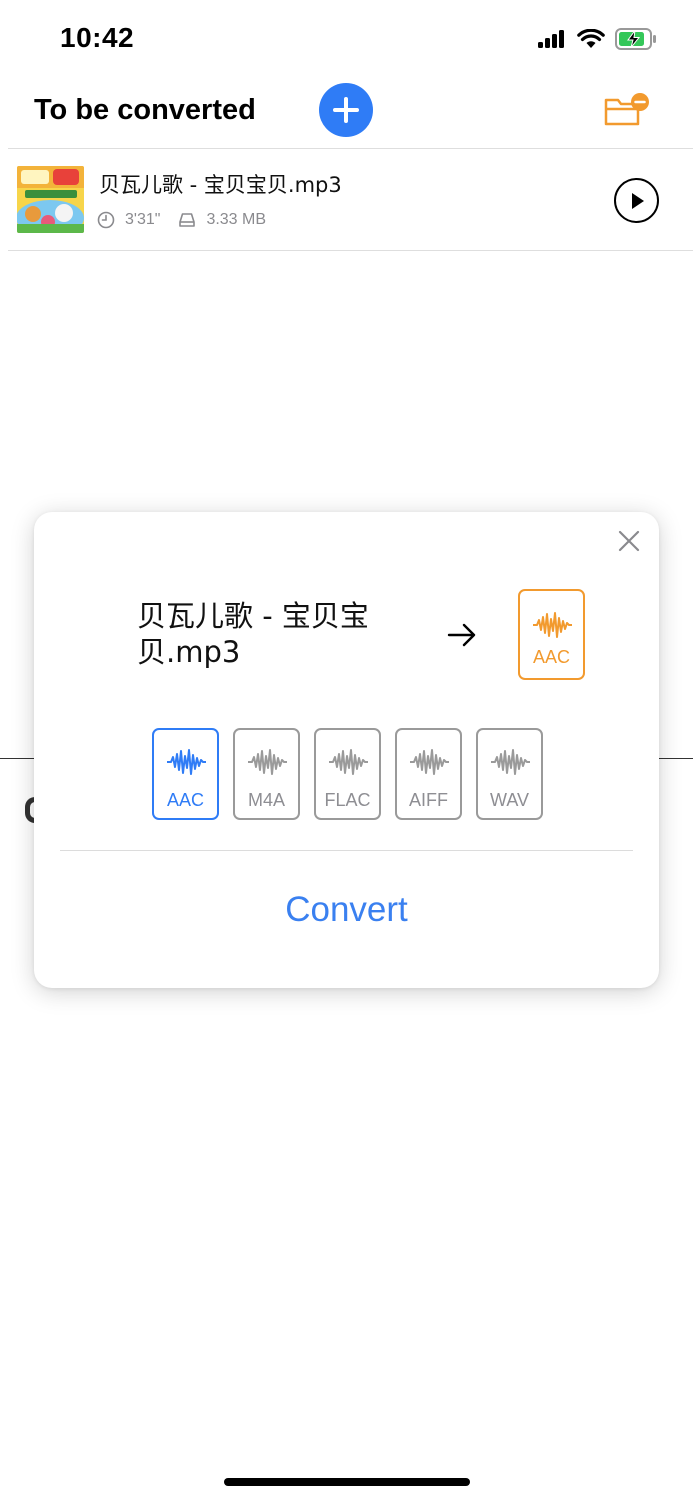 The image size is (693, 1500). I want to click on target-format-badge: AAC, so click(551, 634).